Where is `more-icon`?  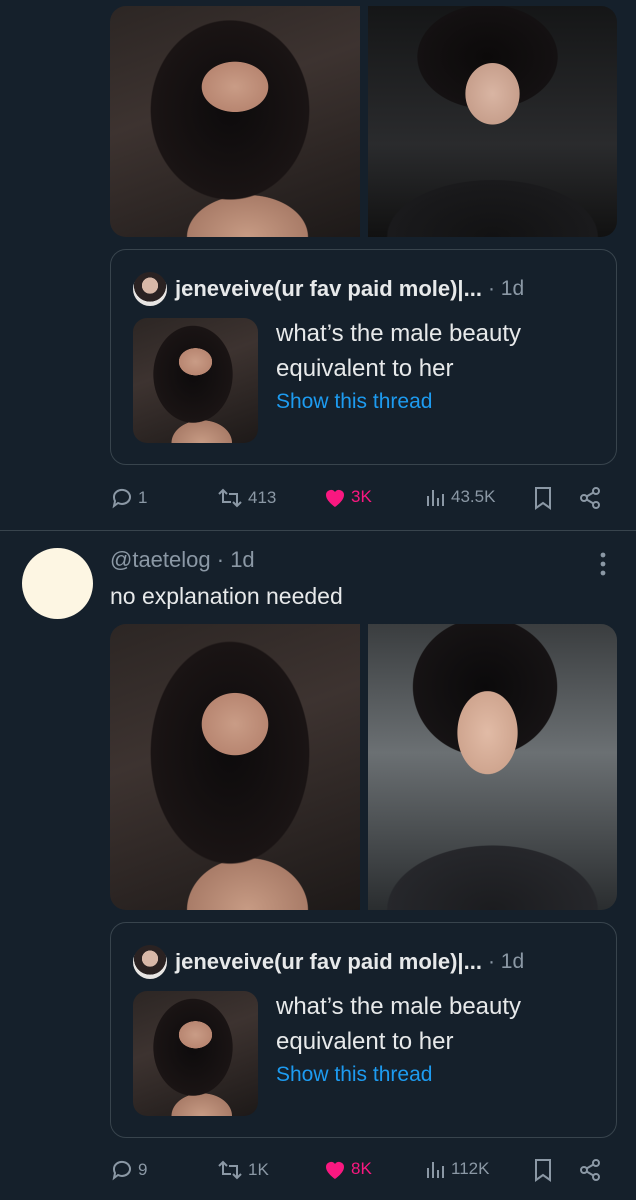 more-icon is located at coordinates (603, 564).